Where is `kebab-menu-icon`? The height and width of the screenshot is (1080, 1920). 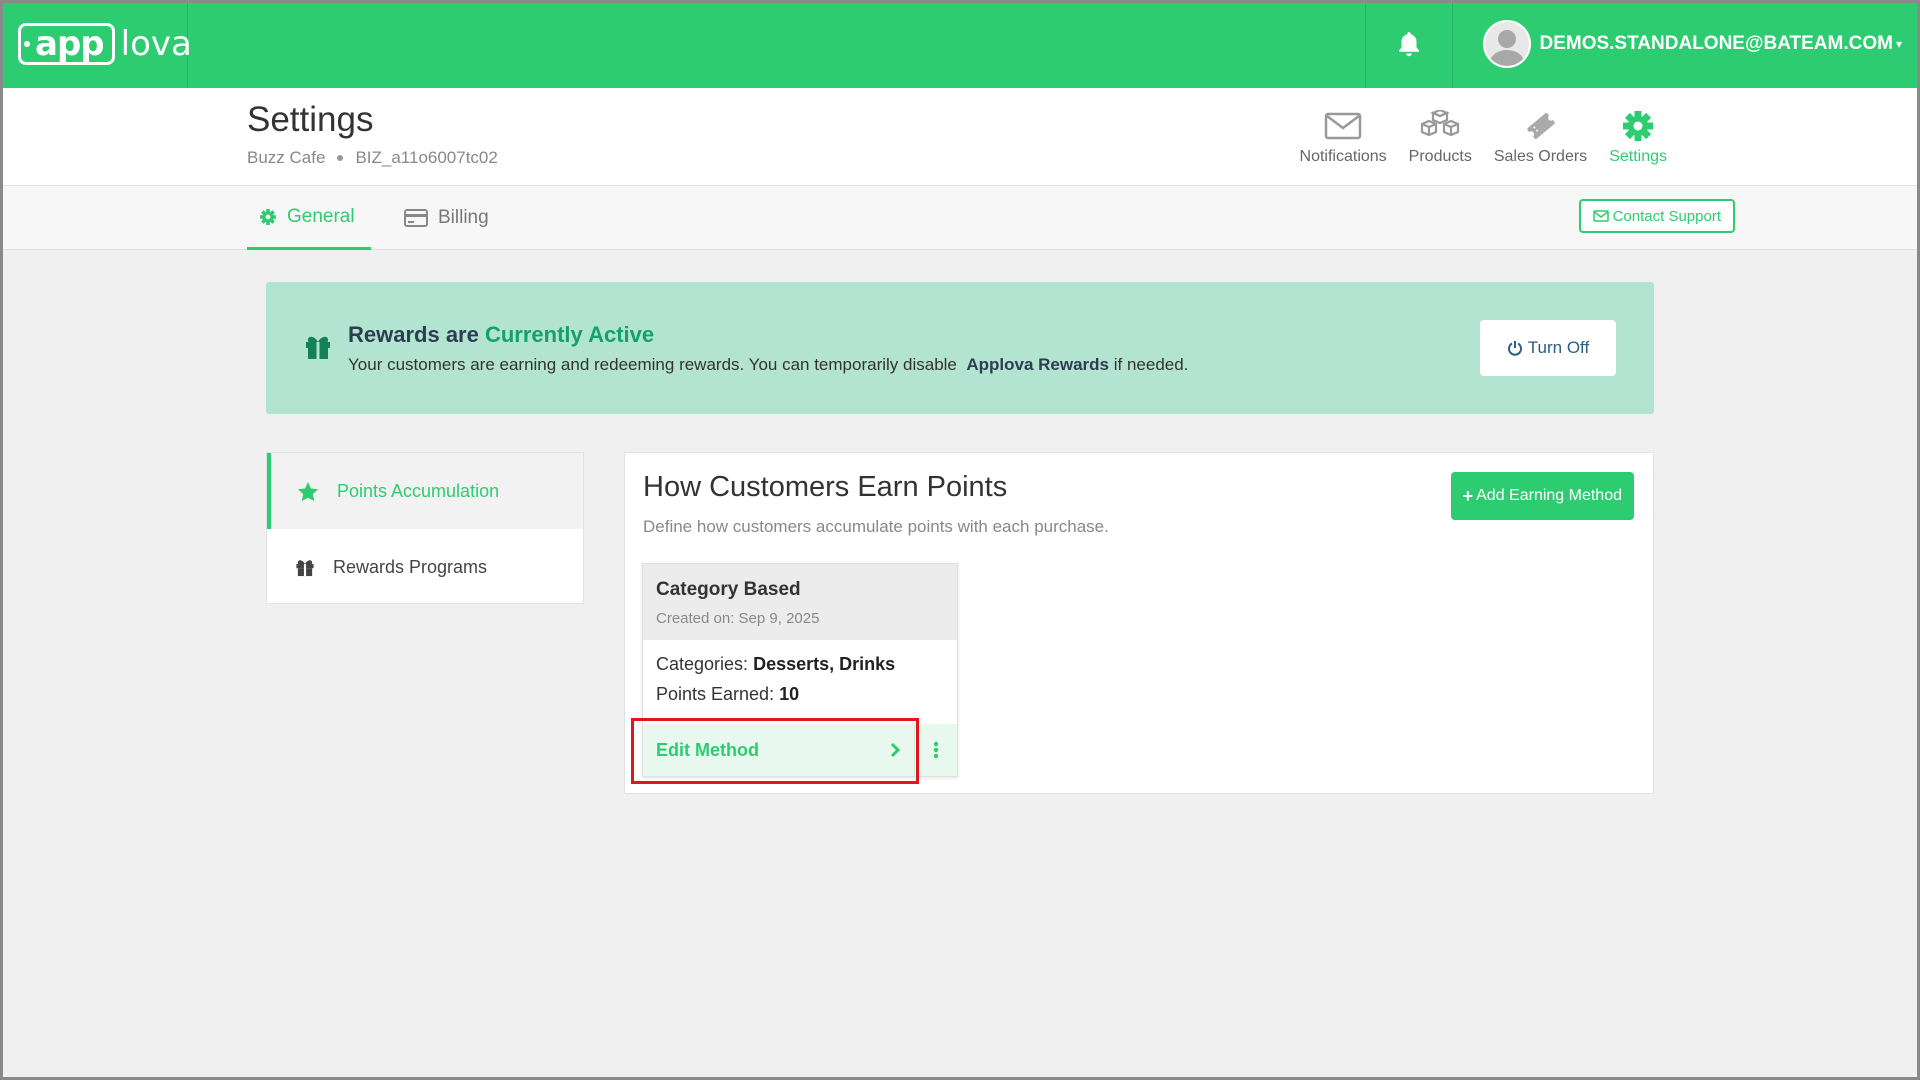
kebab-menu-icon is located at coordinates (936, 750).